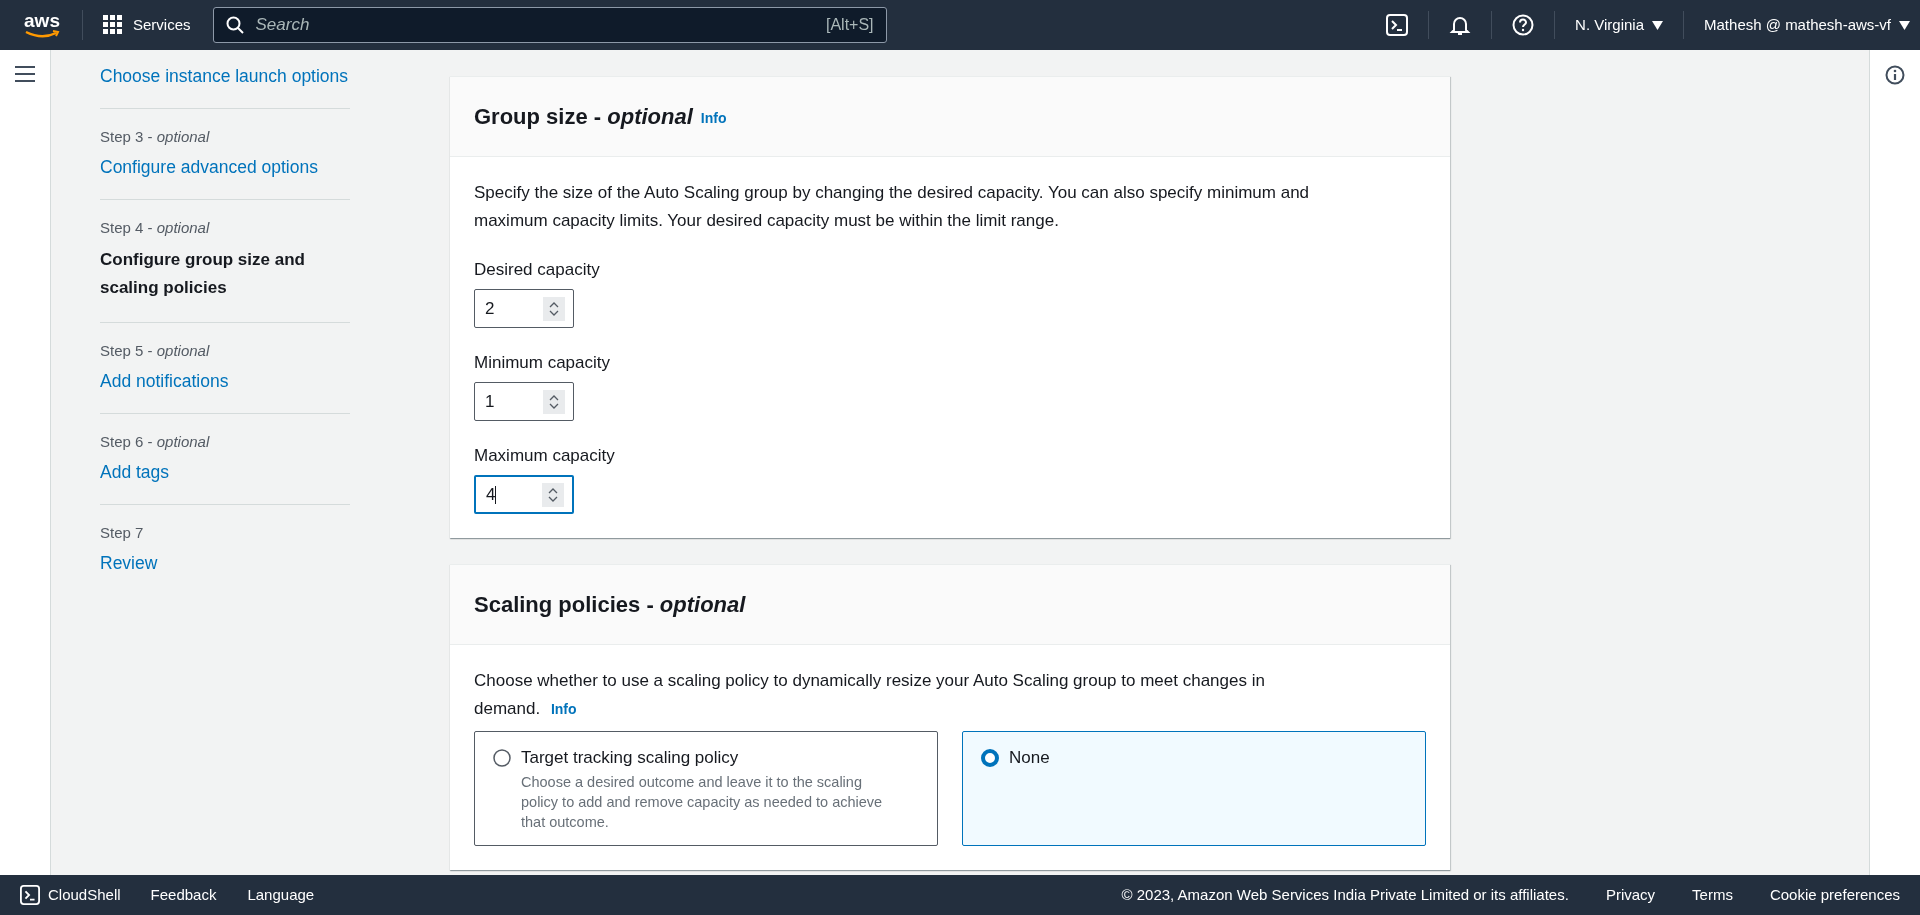 The image size is (1920, 915). What do you see at coordinates (1345, 894) in the screenshot?
I see `copyright-text: © 2023, Amazon Web Services India Private Limited or its affiliates.` at bounding box center [1345, 894].